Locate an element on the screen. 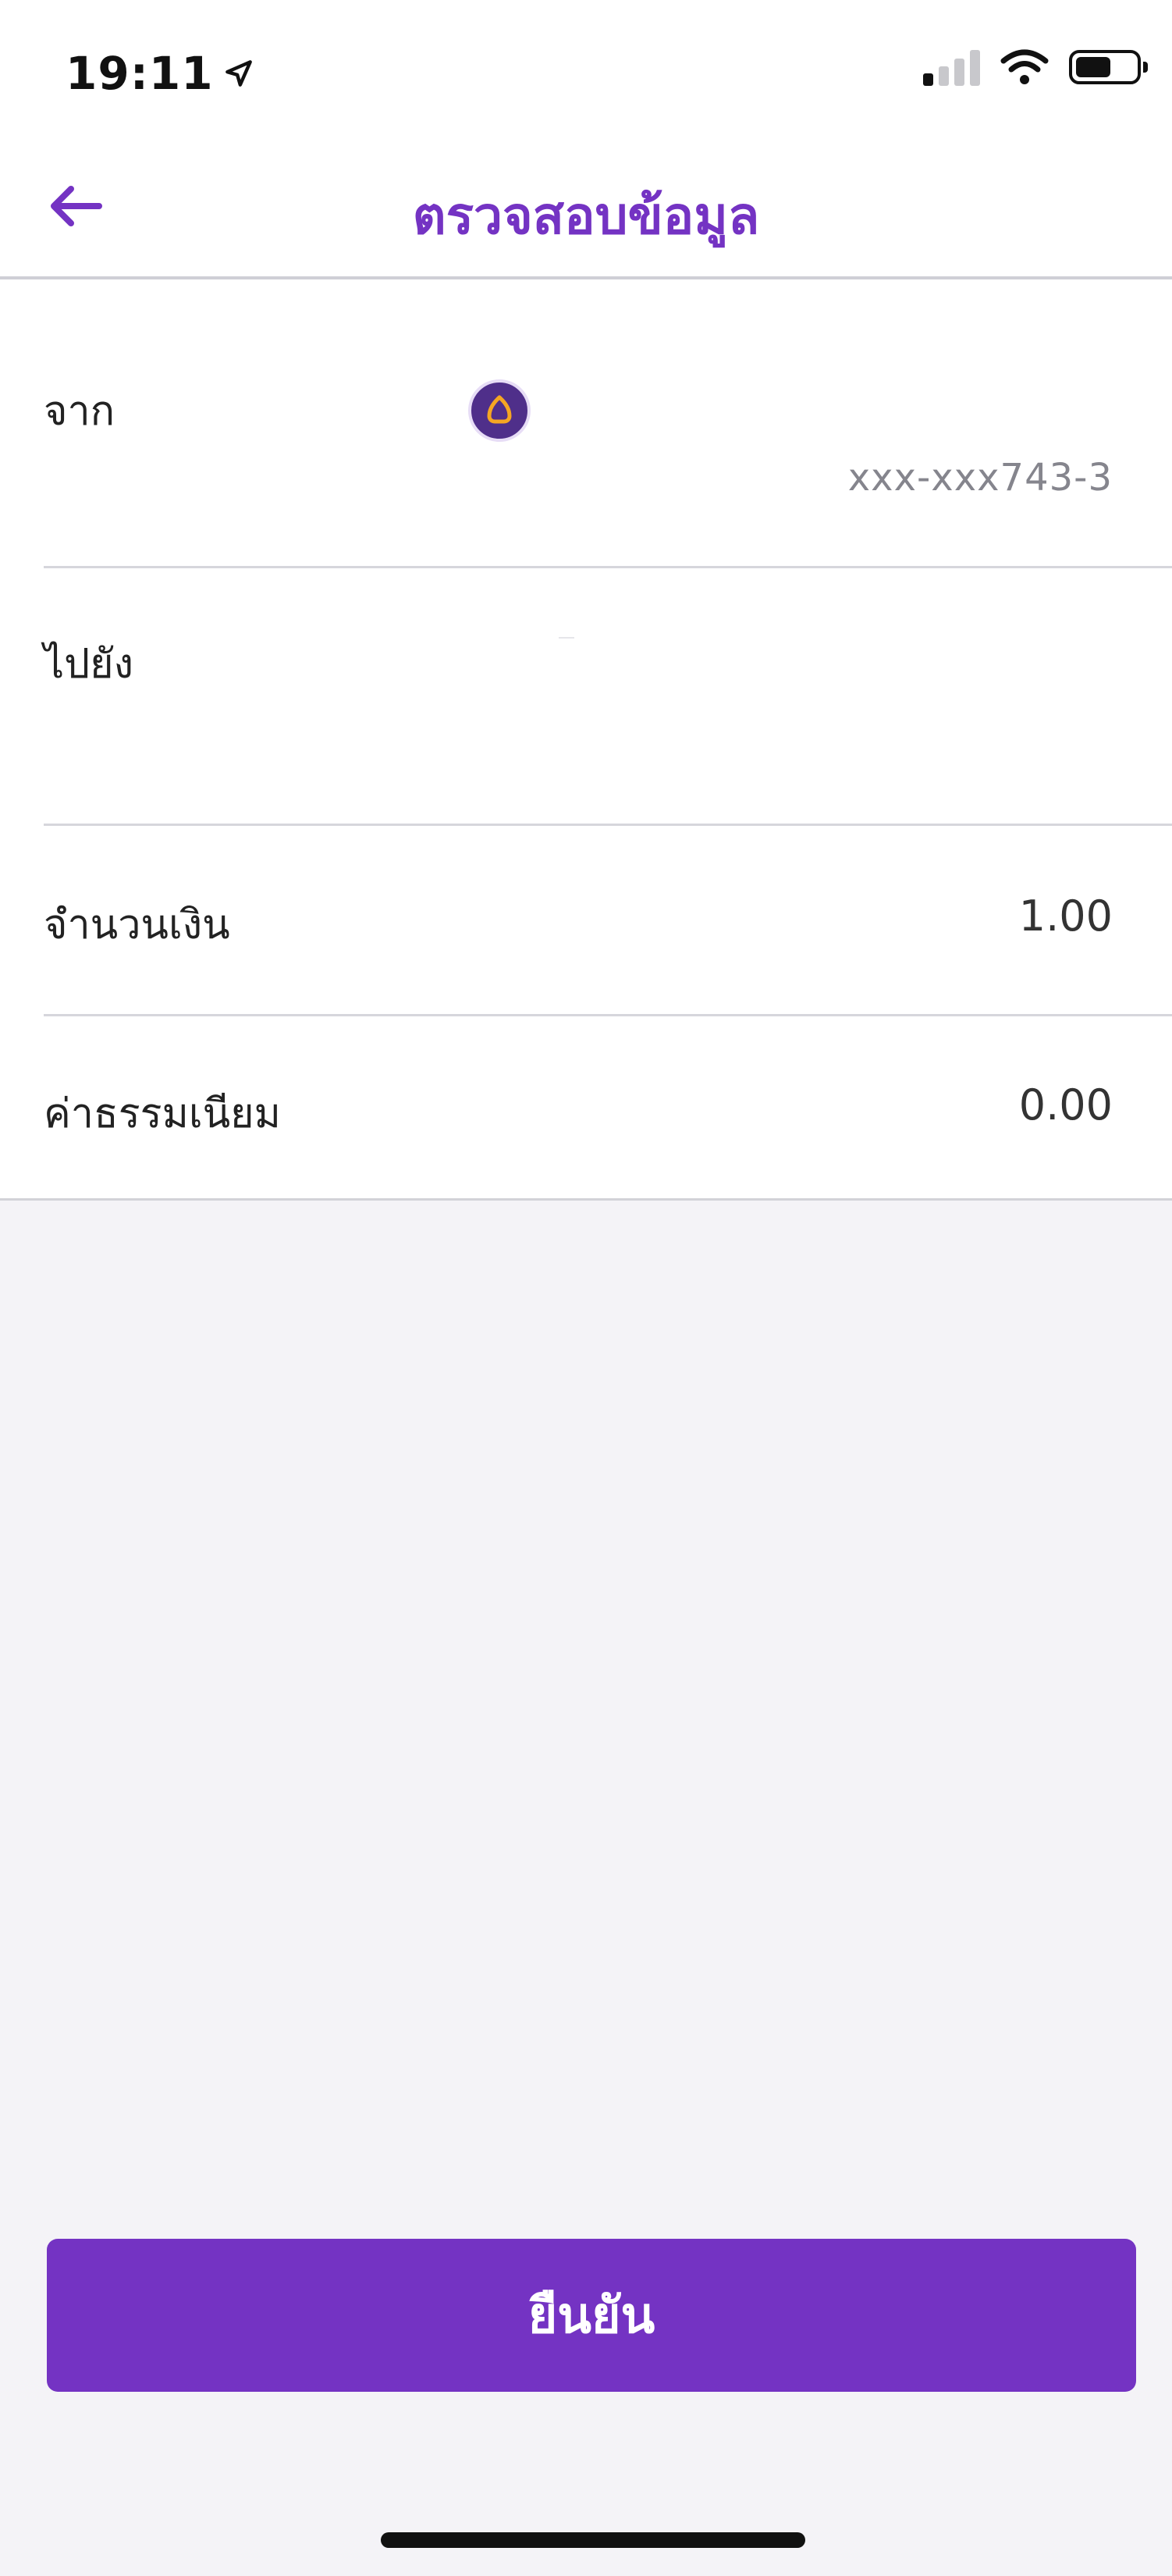 This screenshot has width=1172, height=2576. status-time-text: 19:11 is located at coordinates (140, 73).